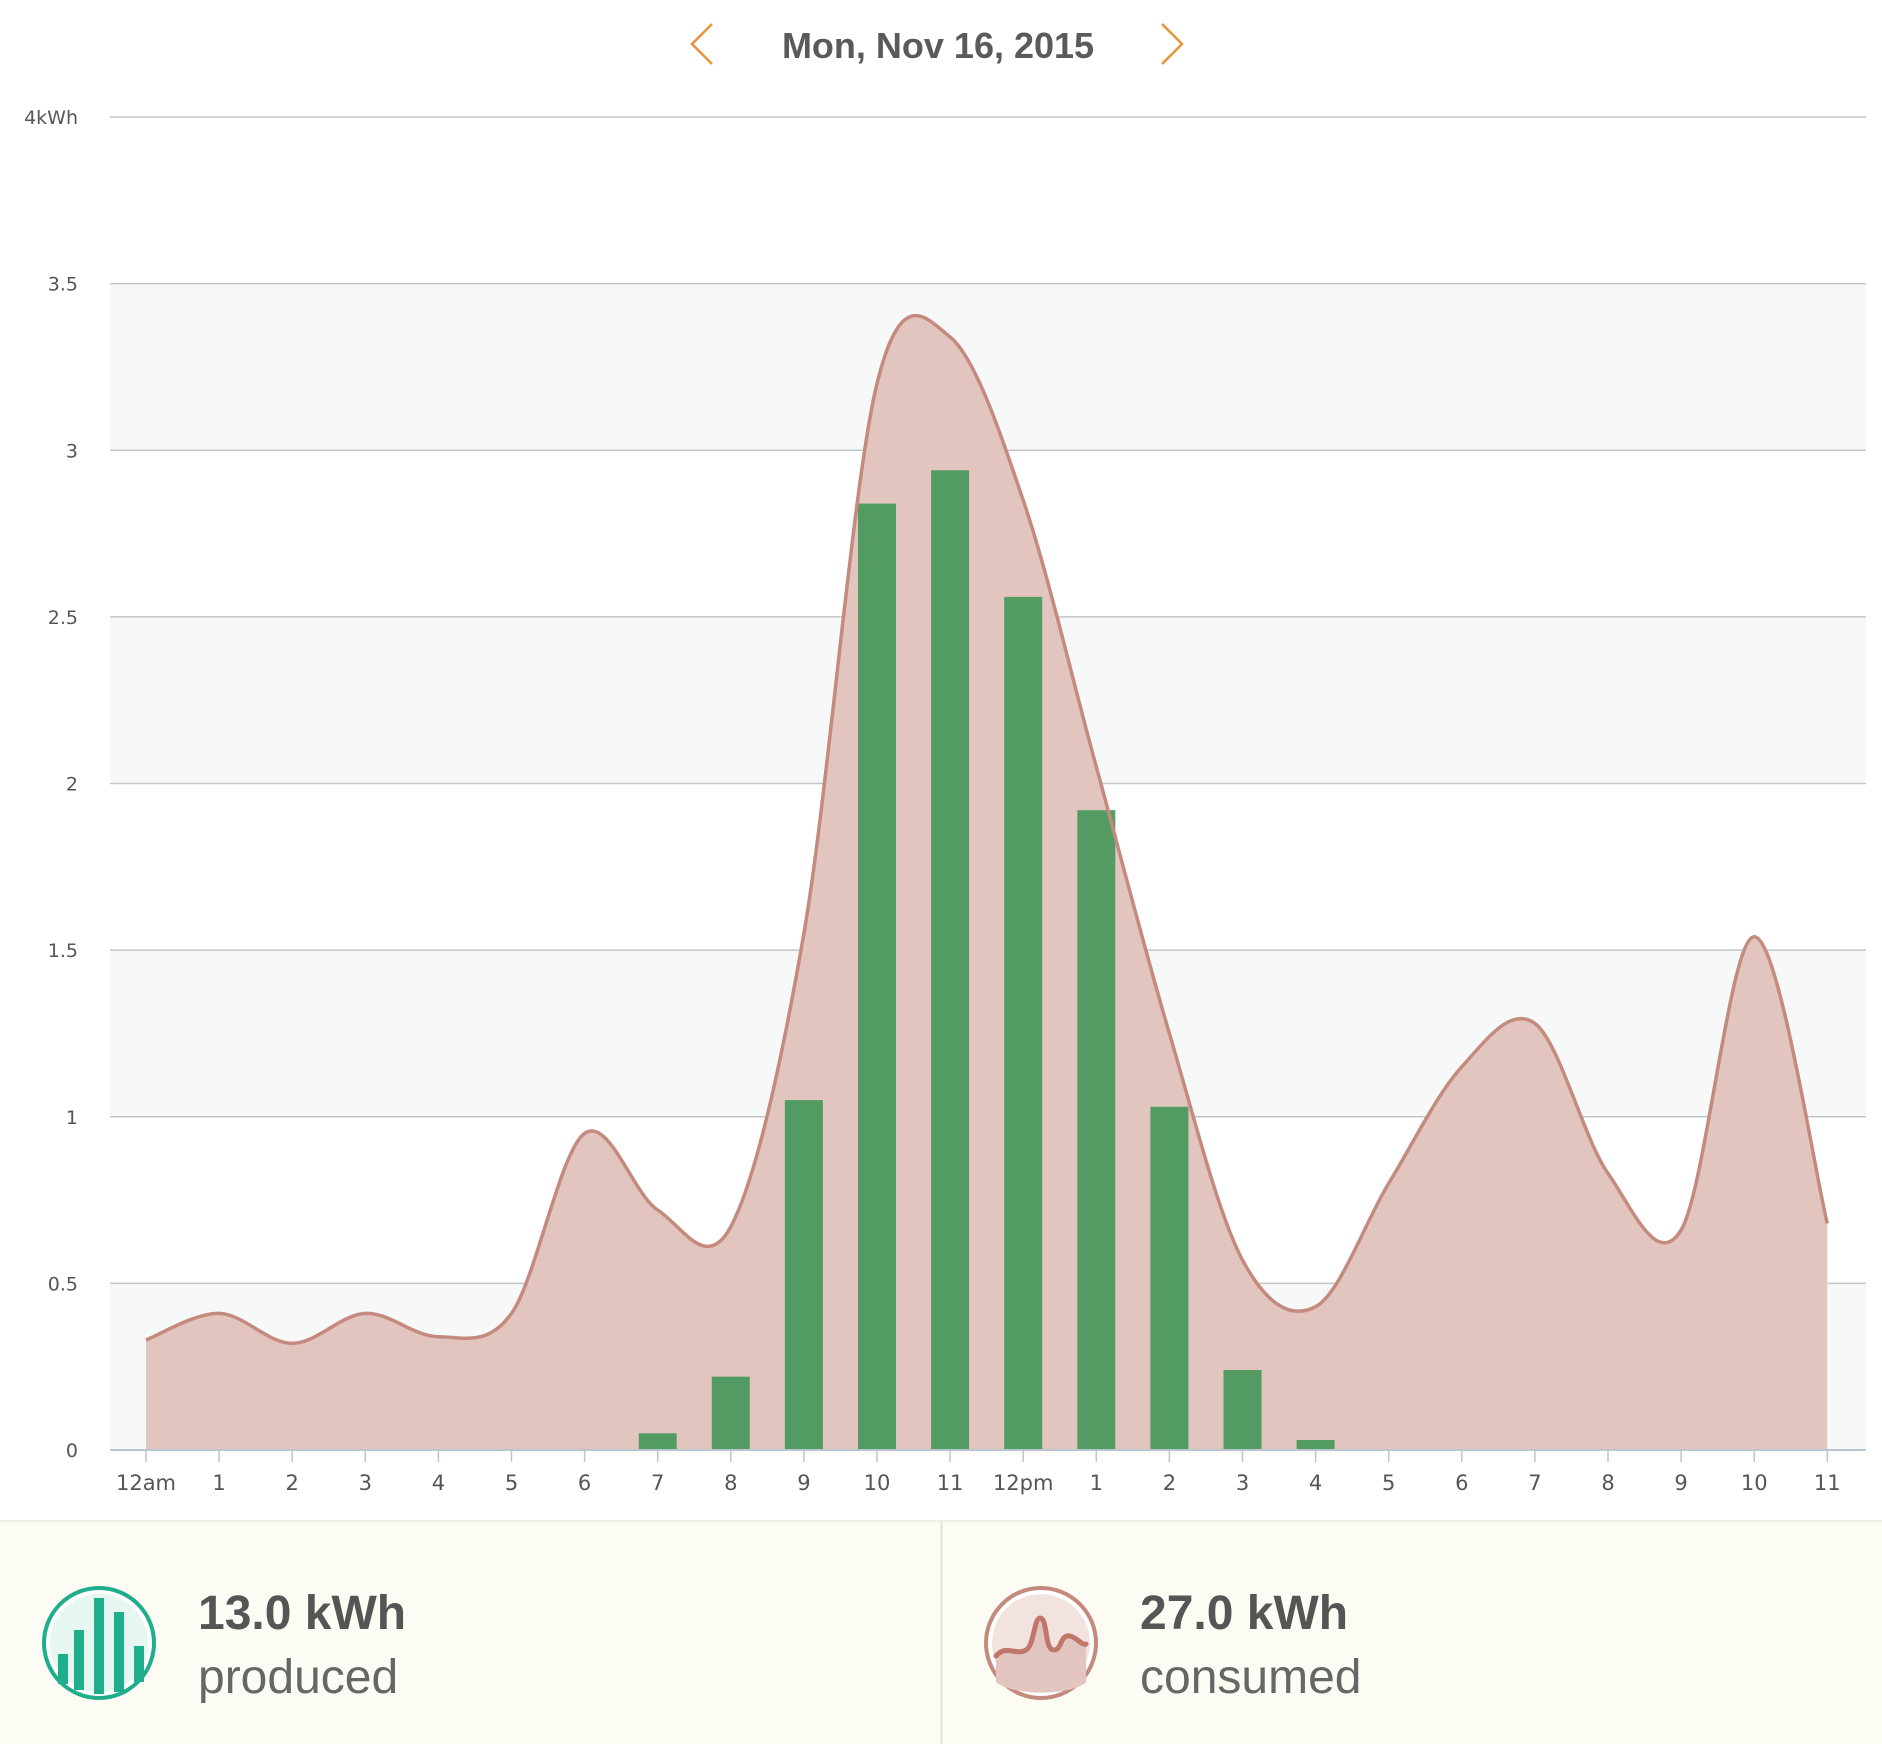  What do you see at coordinates (63, 951) in the screenshot?
I see `y-tick-label: 1.5` at bounding box center [63, 951].